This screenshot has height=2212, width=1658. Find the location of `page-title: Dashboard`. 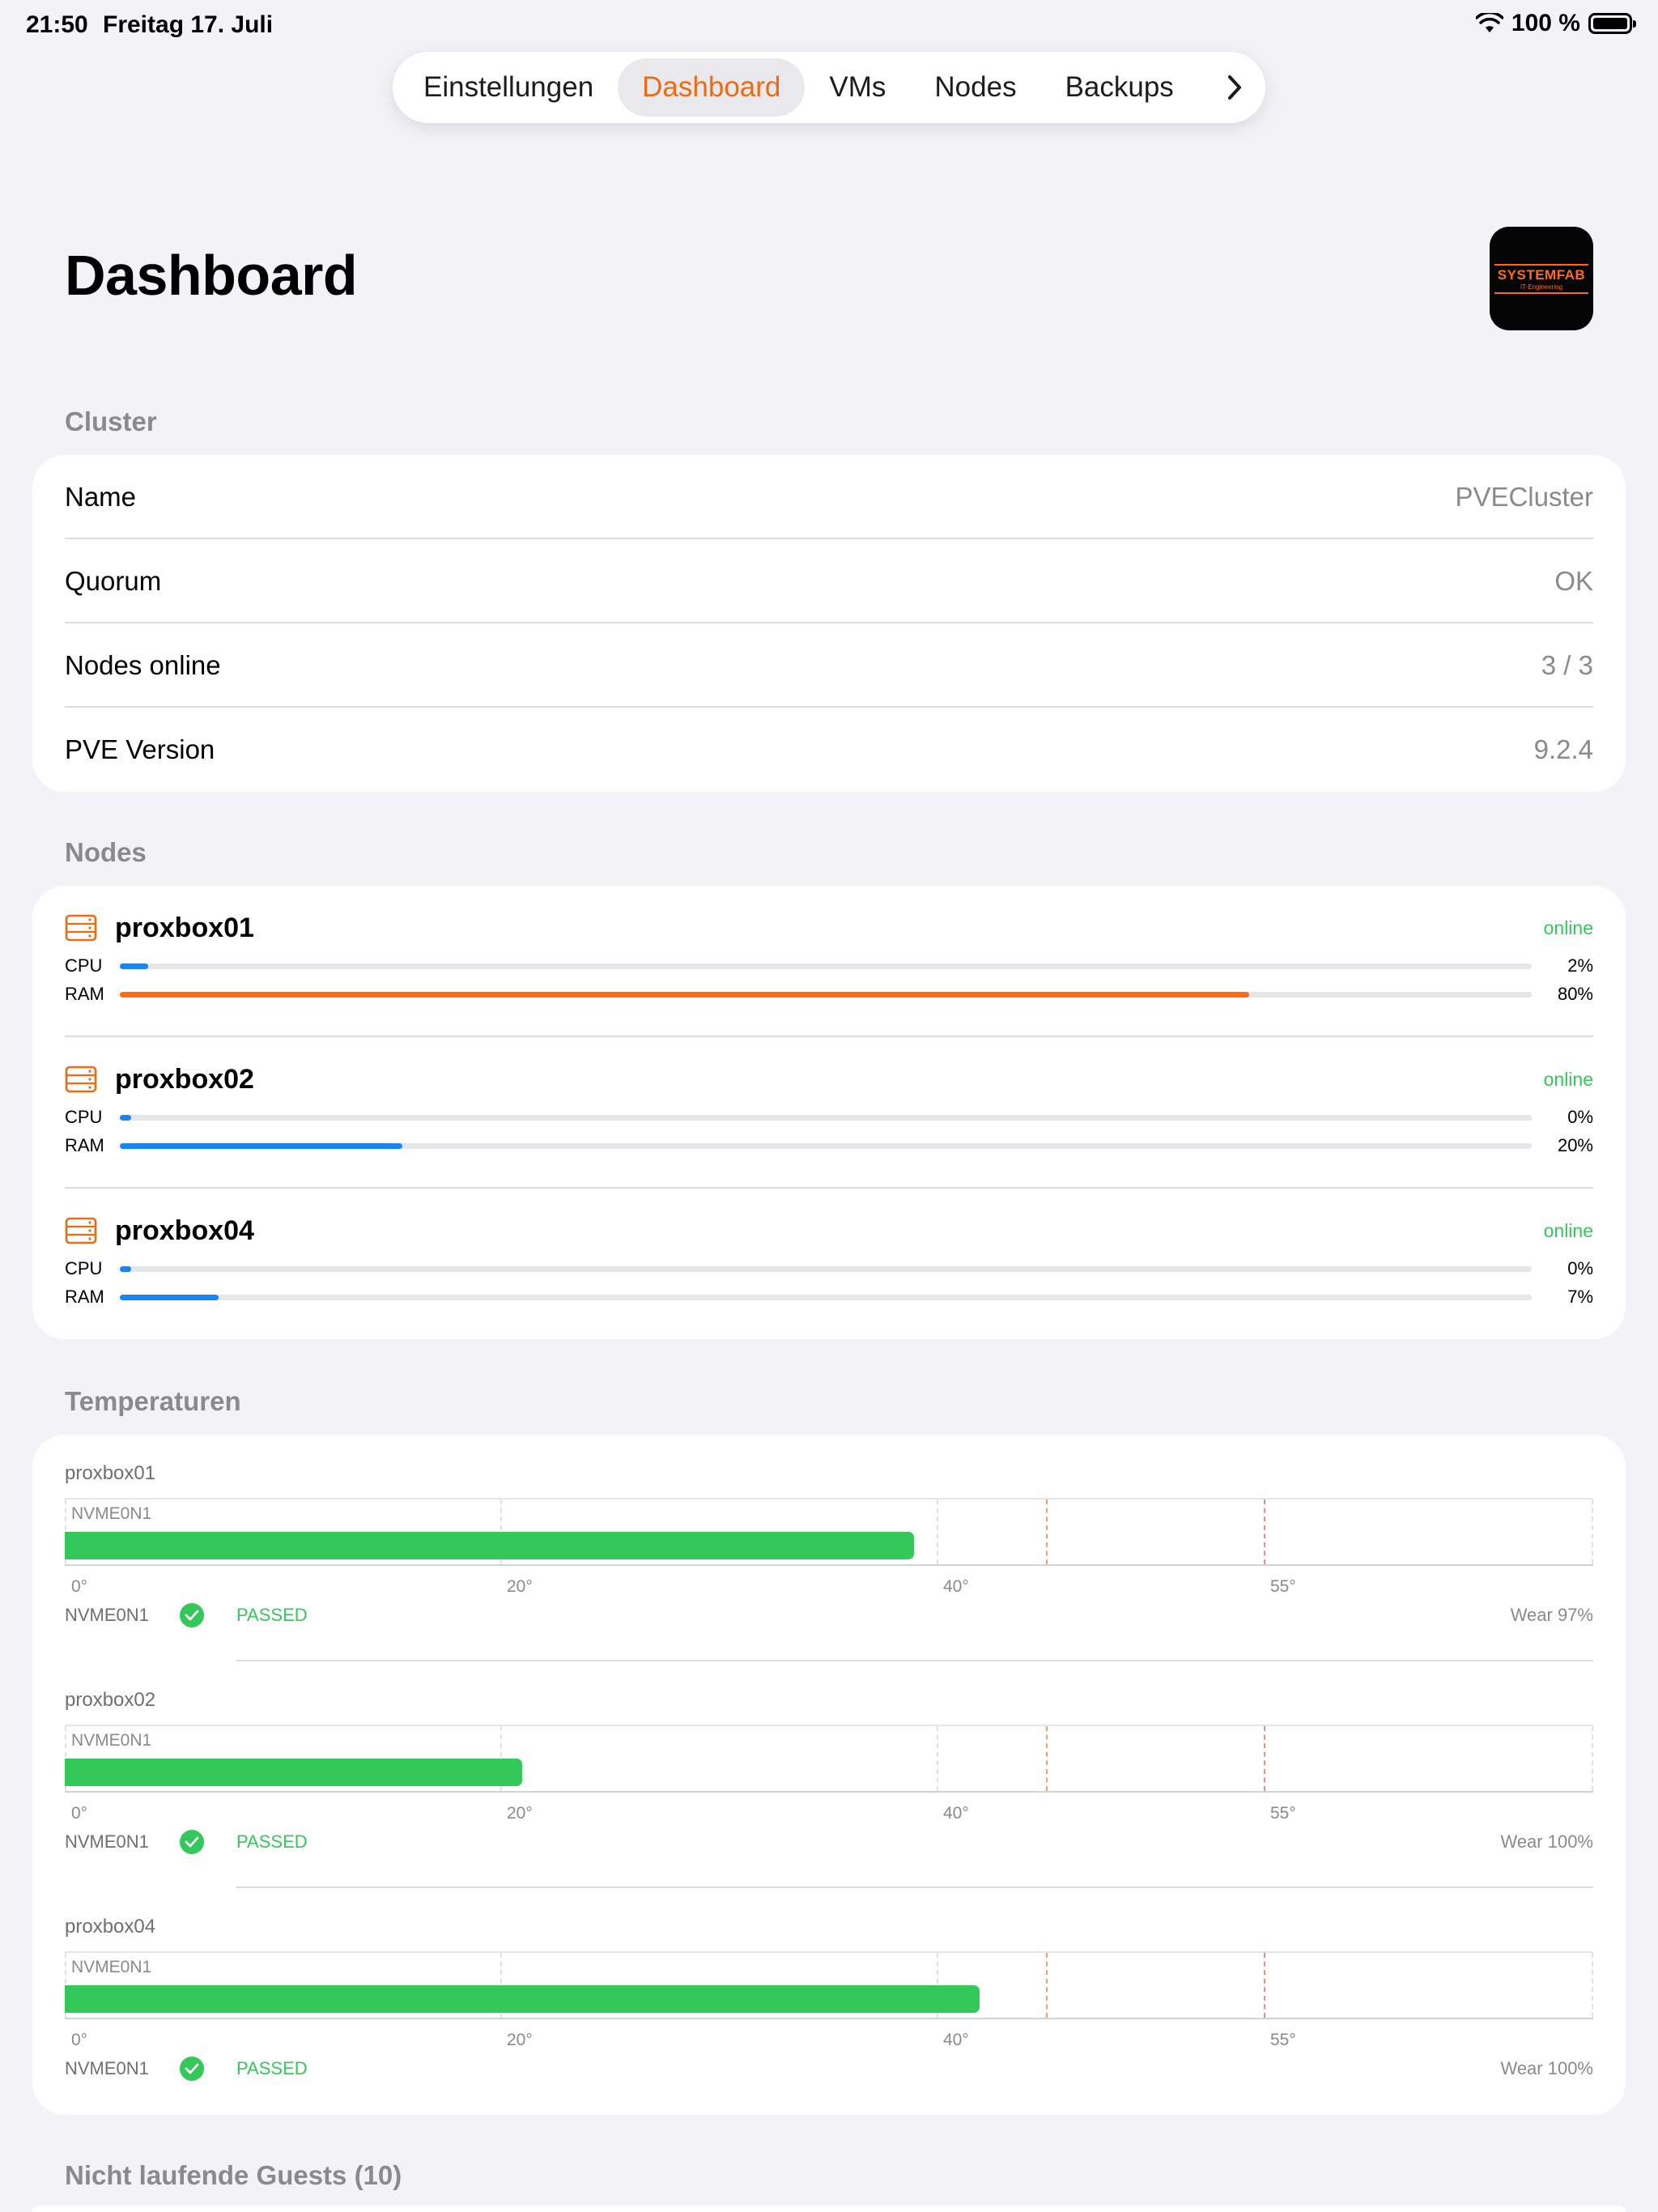

page-title: Dashboard is located at coordinates (211, 276).